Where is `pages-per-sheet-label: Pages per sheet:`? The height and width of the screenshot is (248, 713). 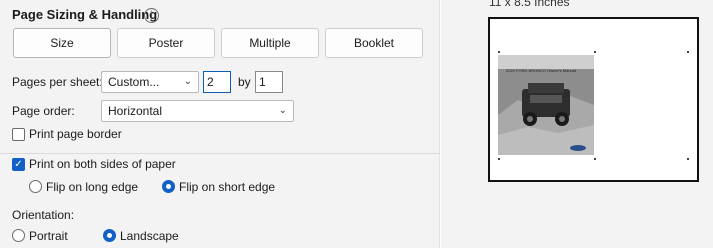
pages-per-sheet-label: Pages per sheet: is located at coordinates (57, 82).